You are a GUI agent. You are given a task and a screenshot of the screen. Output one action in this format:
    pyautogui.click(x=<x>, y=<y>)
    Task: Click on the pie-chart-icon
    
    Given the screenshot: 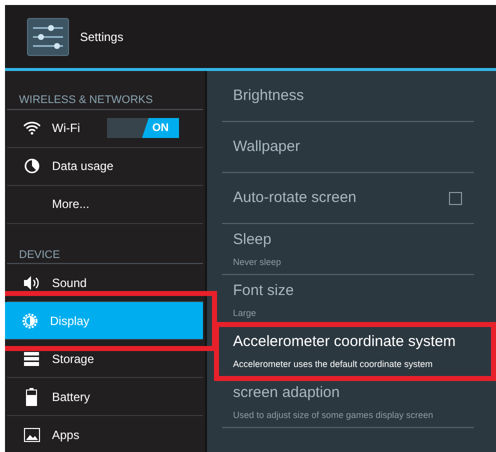 What is the action you would take?
    pyautogui.click(x=32, y=166)
    